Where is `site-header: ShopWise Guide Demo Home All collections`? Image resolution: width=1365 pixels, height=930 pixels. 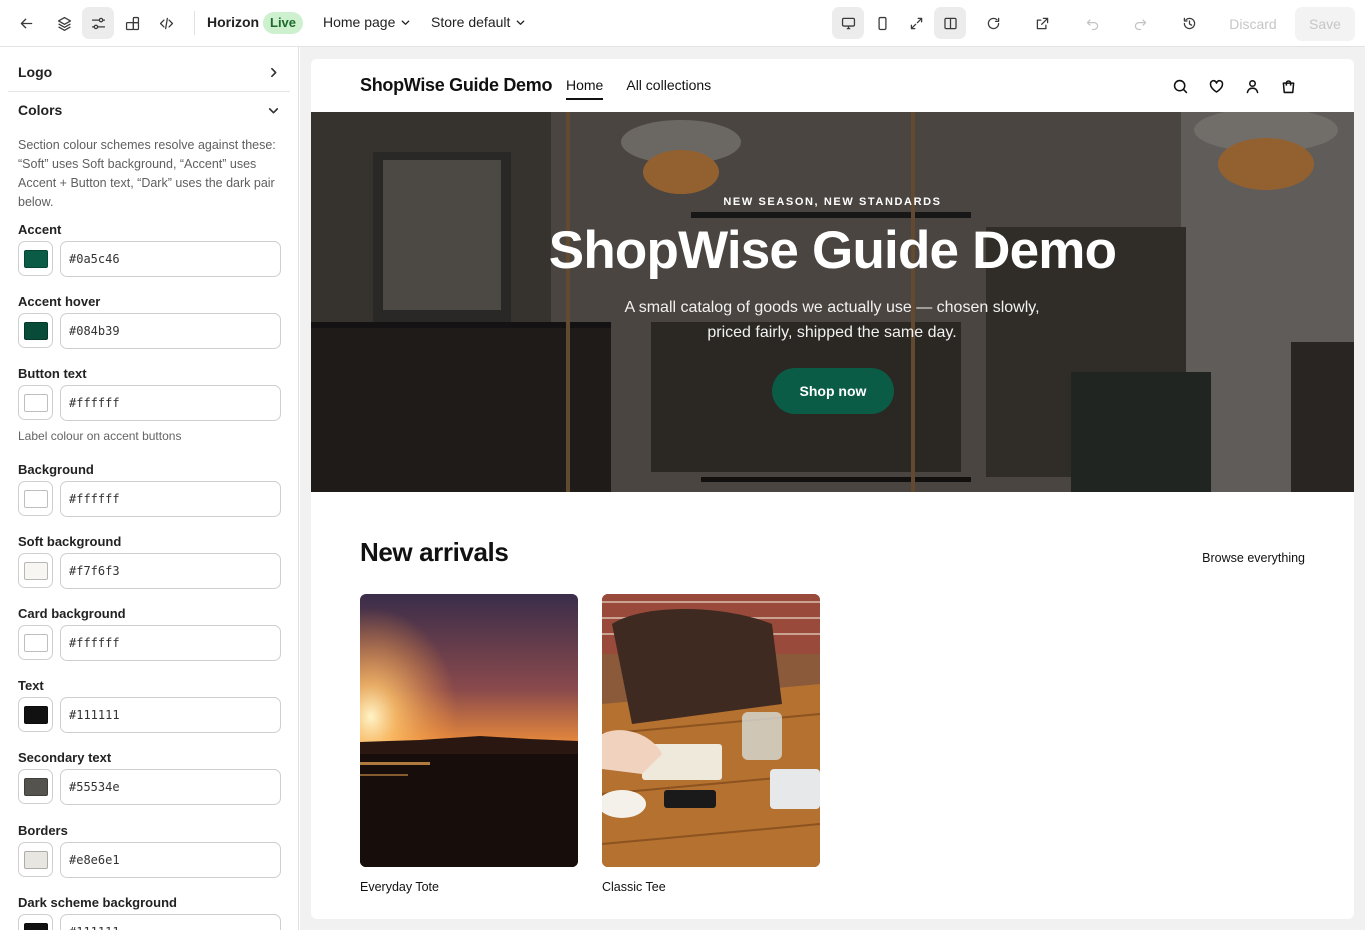
site-header: ShopWise Guide Demo Home All collections is located at coordinates (832, 85).